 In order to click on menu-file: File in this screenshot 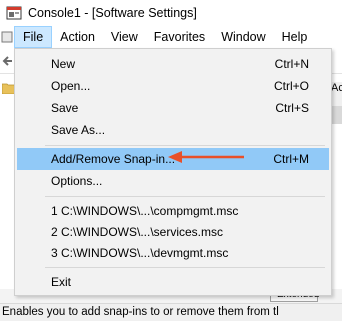, I will do `click(33, 37)`.